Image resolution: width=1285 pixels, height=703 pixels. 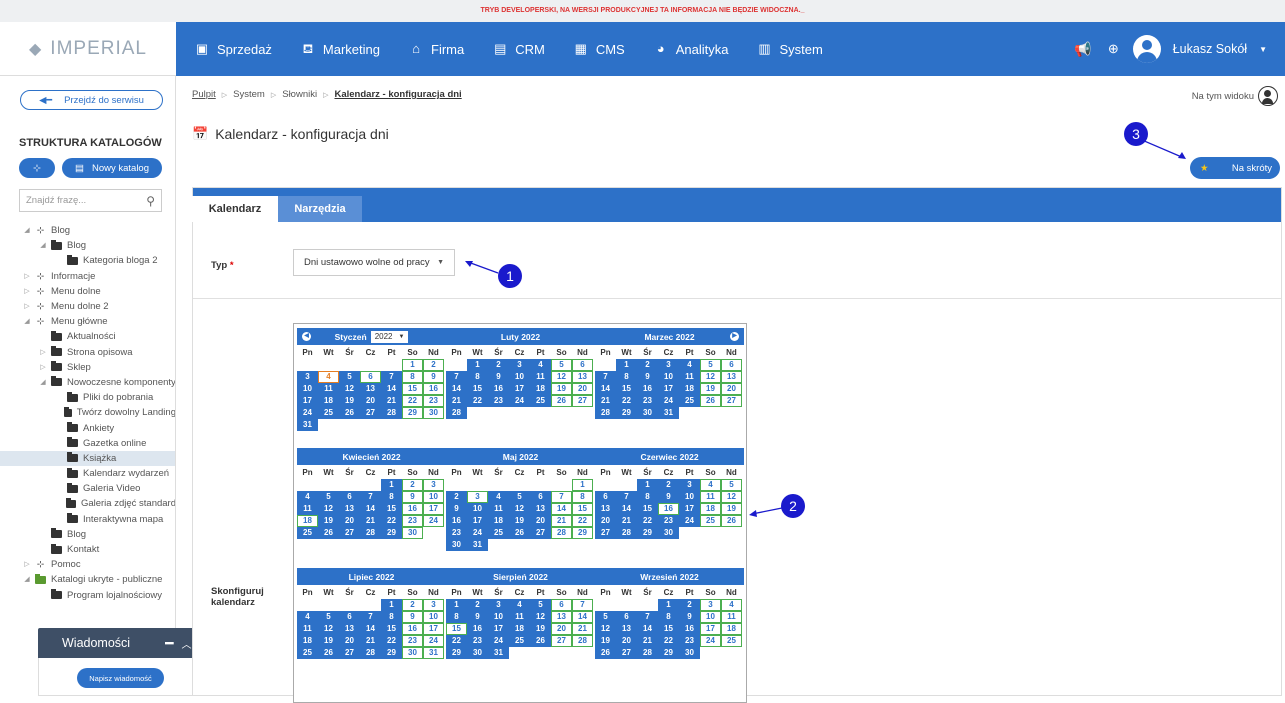 What do you see at coordinates (87, 306) in the screenshot?
I see `tree-item: ▷ ⊹ Menu dolne 2` at bounding box center [87, 306].